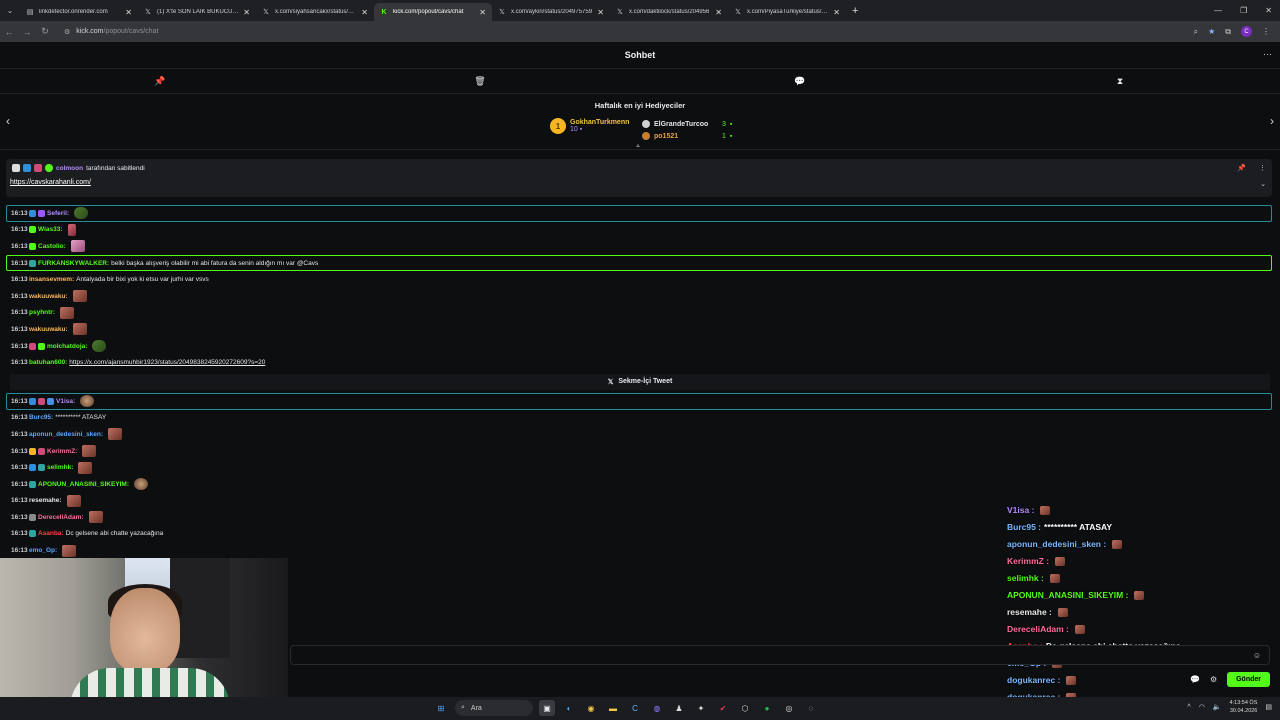 The image size is (1280, 720). What do you see at coordinates (50, 182) in the screenshot?
I see `pinned-link: https://cavskarahanli.com/` at bounding box center [50, 182].